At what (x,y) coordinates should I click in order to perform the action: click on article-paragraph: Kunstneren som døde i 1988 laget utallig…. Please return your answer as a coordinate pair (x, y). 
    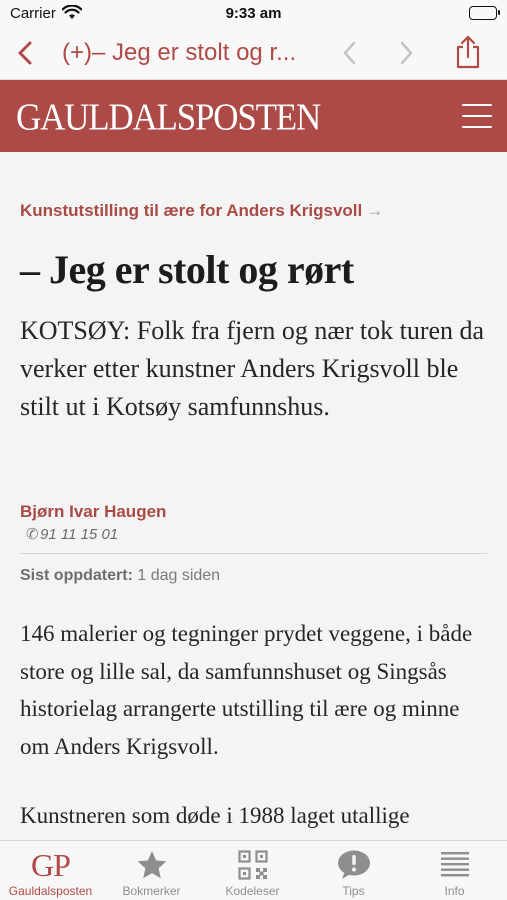
    Looking at the image, I should click on (215, 815).